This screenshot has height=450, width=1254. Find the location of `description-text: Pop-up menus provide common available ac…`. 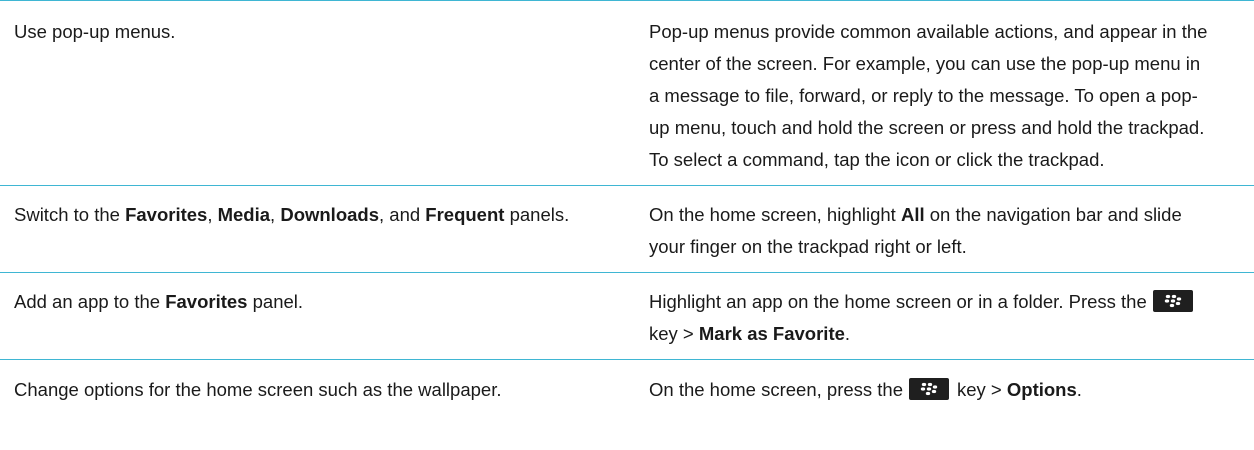

description-text: Pop-up menus provide common available ac… is located at coordinates (928, 95).